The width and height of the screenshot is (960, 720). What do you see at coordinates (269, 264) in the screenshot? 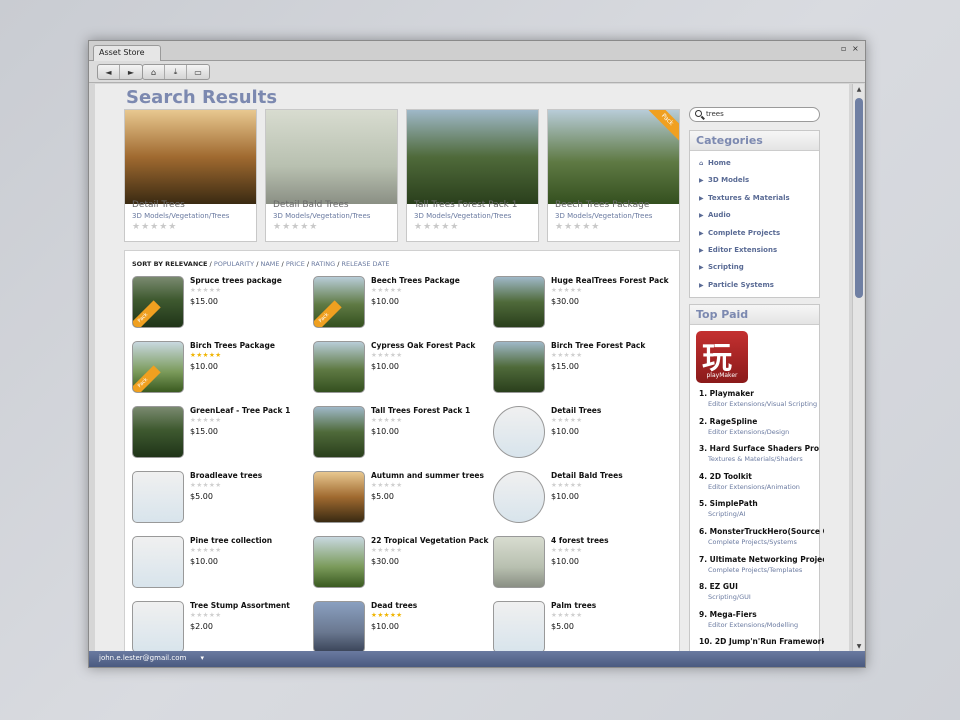
I see `sort-name: NAME` at bounding box center [269, 264].